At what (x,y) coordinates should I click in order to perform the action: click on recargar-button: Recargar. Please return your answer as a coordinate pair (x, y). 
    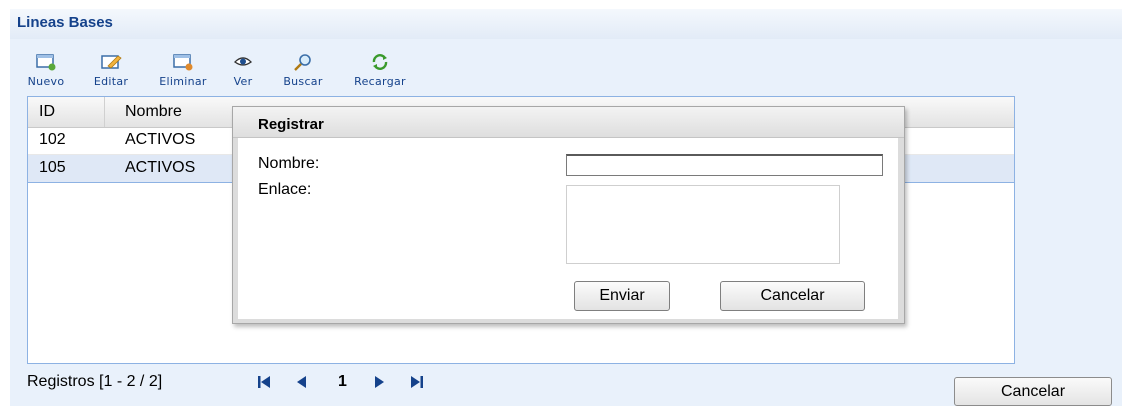
    Looking at the image, I should click on (380, 72).